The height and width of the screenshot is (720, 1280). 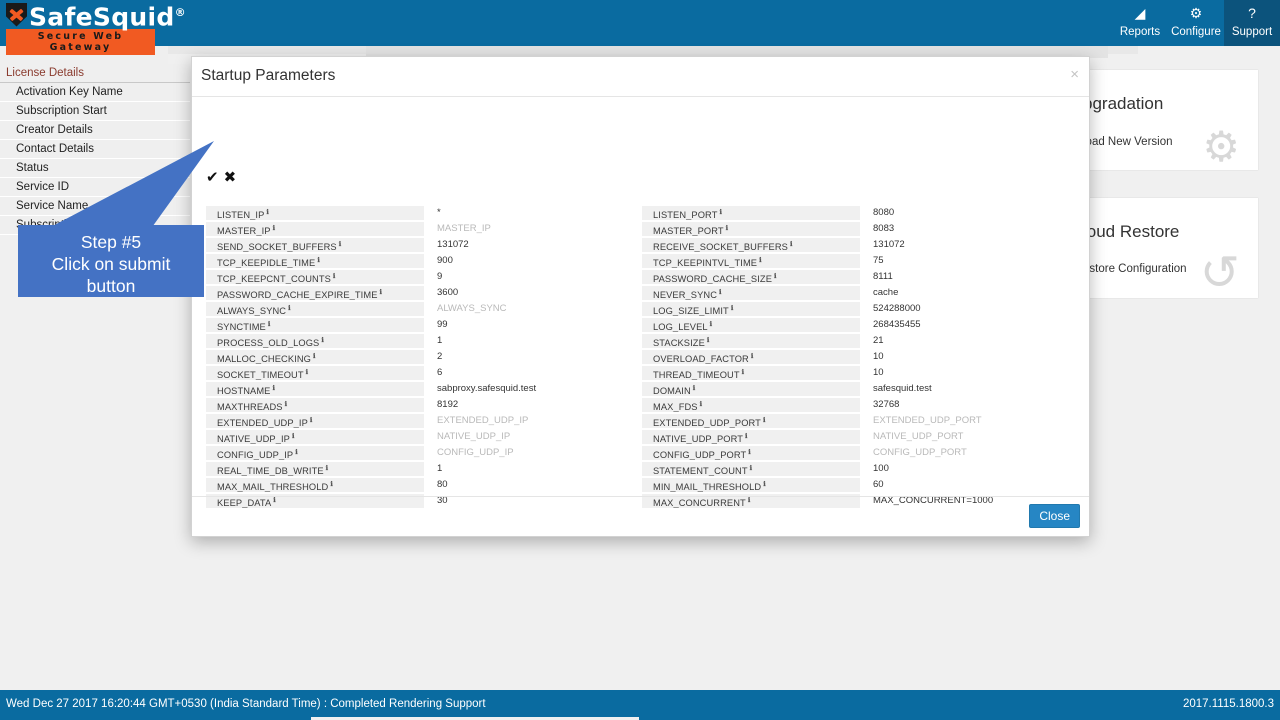 What do you see at coordinates (1074, 74) in the screenshot?
I see `close-icon: ×` at bounding box center [1074, 74].